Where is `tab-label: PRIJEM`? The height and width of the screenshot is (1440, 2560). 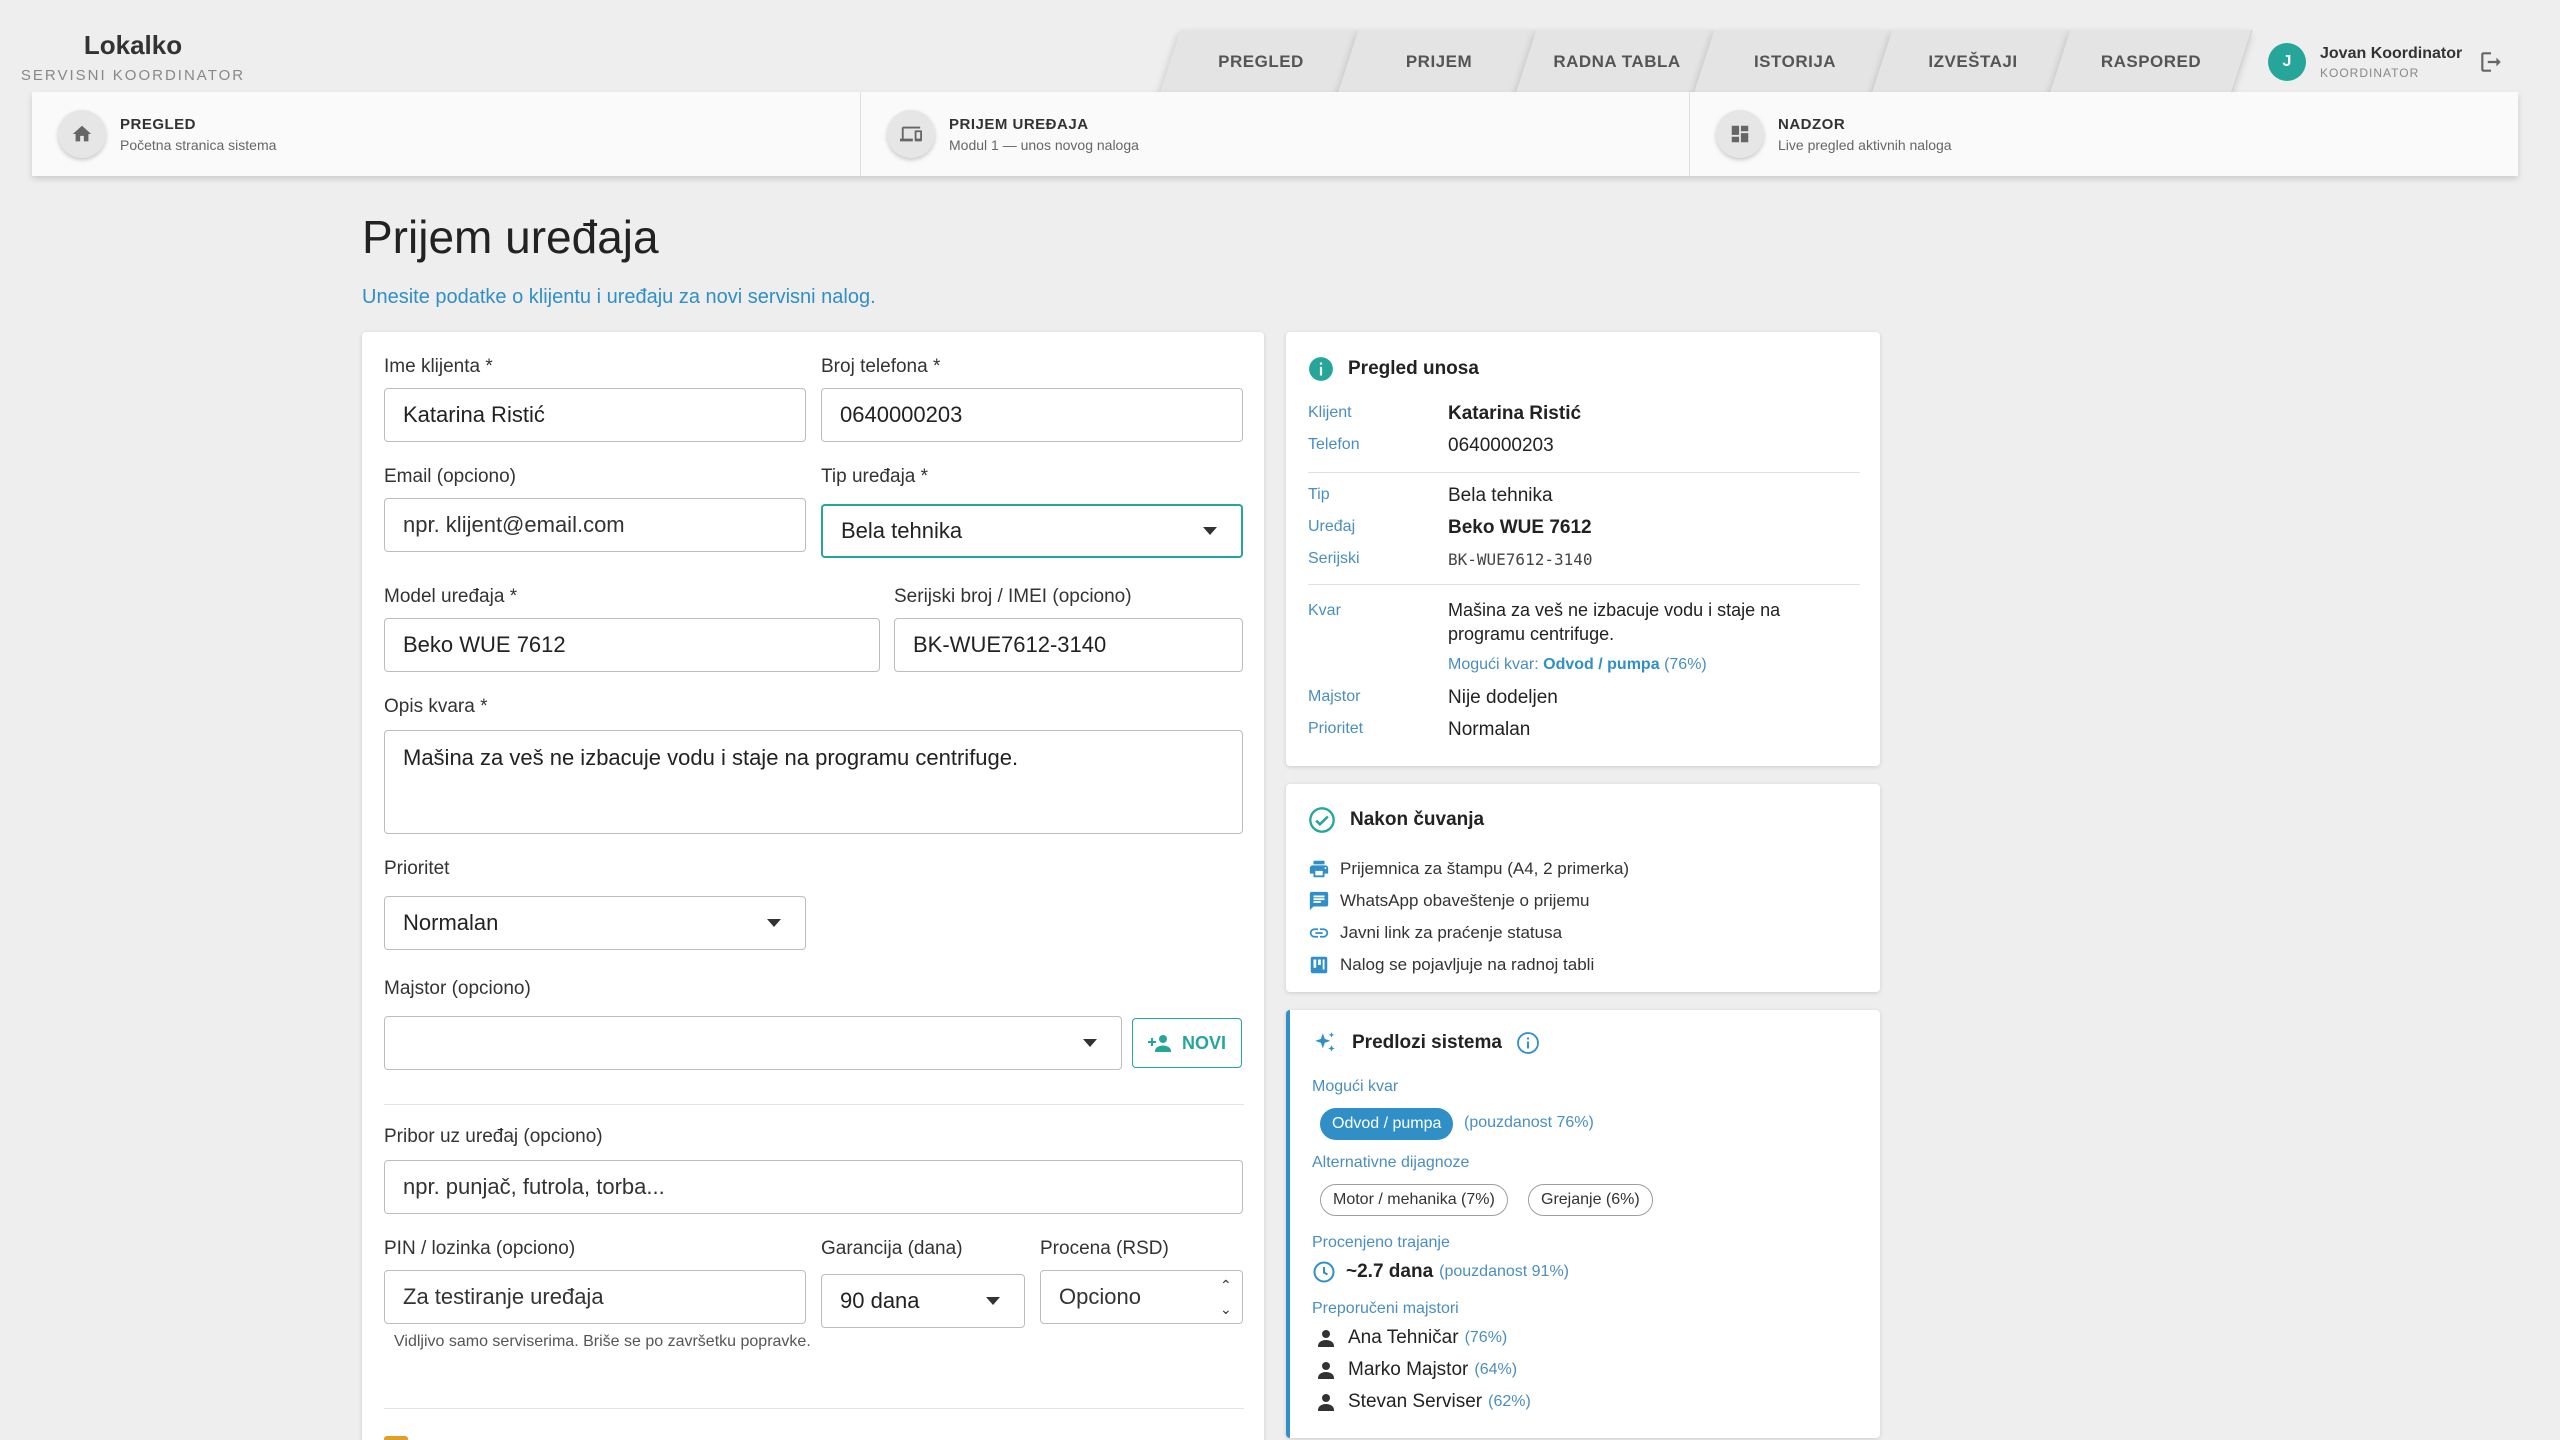
tab-label: PRIJEM is located at coordinates (1439, 61).